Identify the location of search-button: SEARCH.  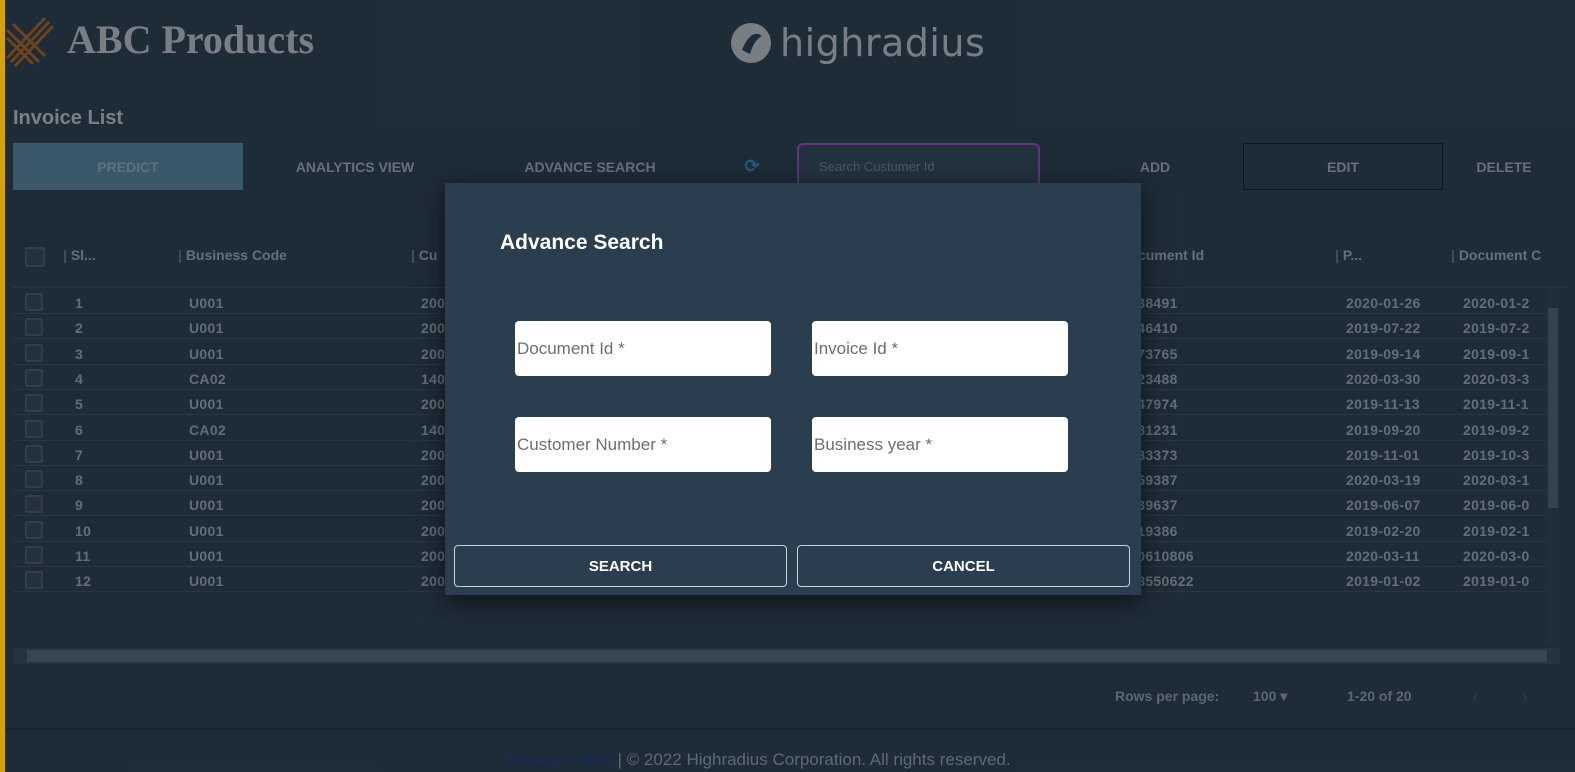
(620, 566).